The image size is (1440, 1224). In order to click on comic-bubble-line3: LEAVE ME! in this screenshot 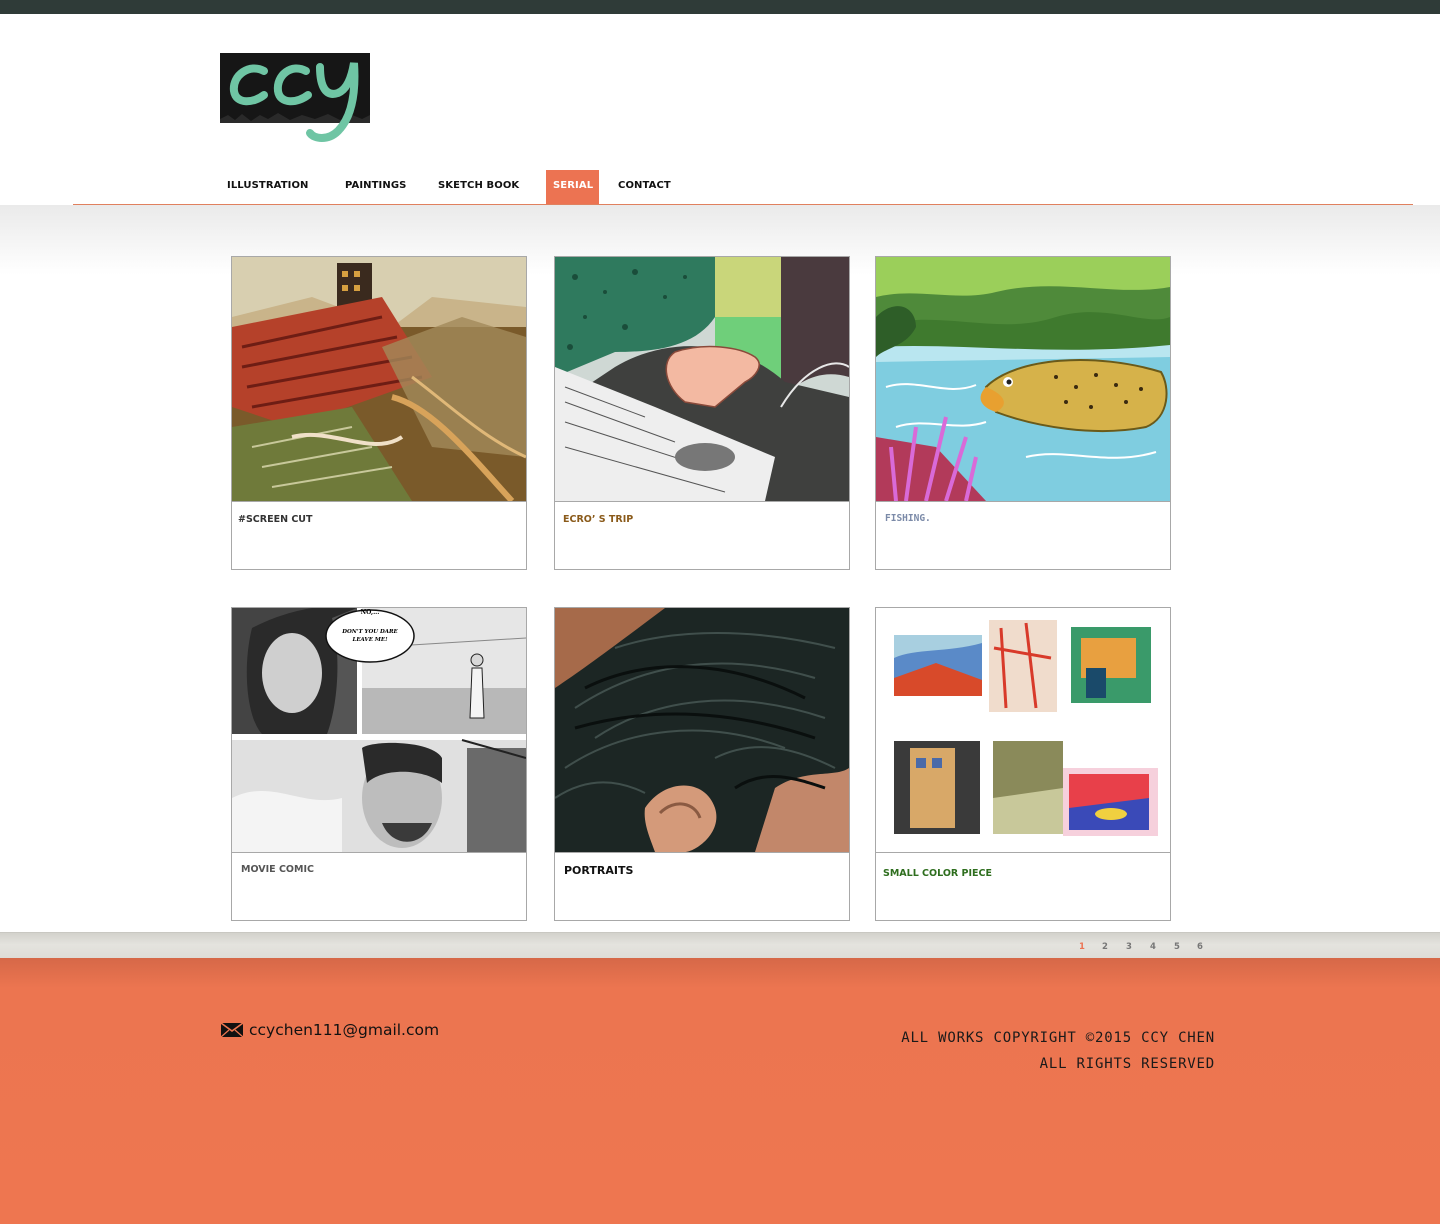, I will do `click(370, 640)`.